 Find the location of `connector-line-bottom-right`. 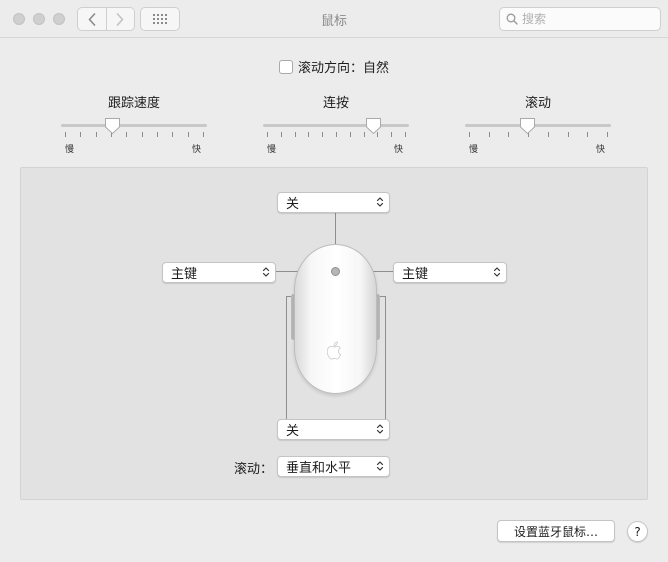

connector-line-bottom-right is located at coordinates (385, 357).